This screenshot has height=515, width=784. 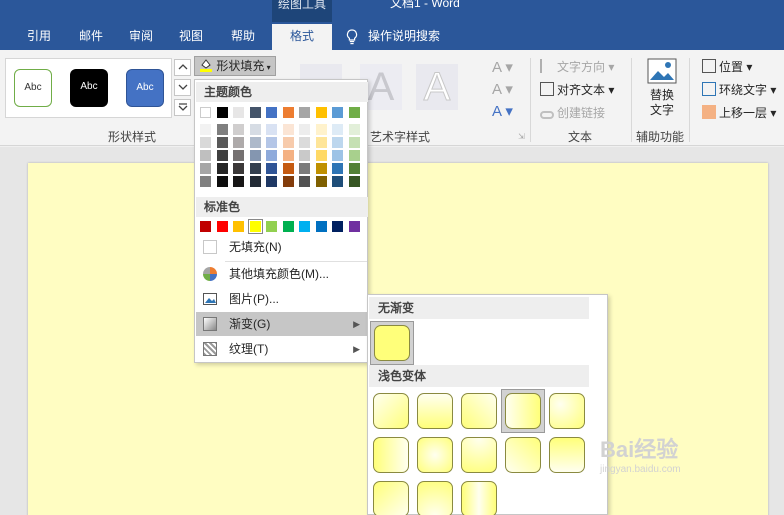 What do you see at coordinates (521, 136) in the screenshot?
I see `dialog-launcher-icon: ⇲` at bounding box center [521, 136].